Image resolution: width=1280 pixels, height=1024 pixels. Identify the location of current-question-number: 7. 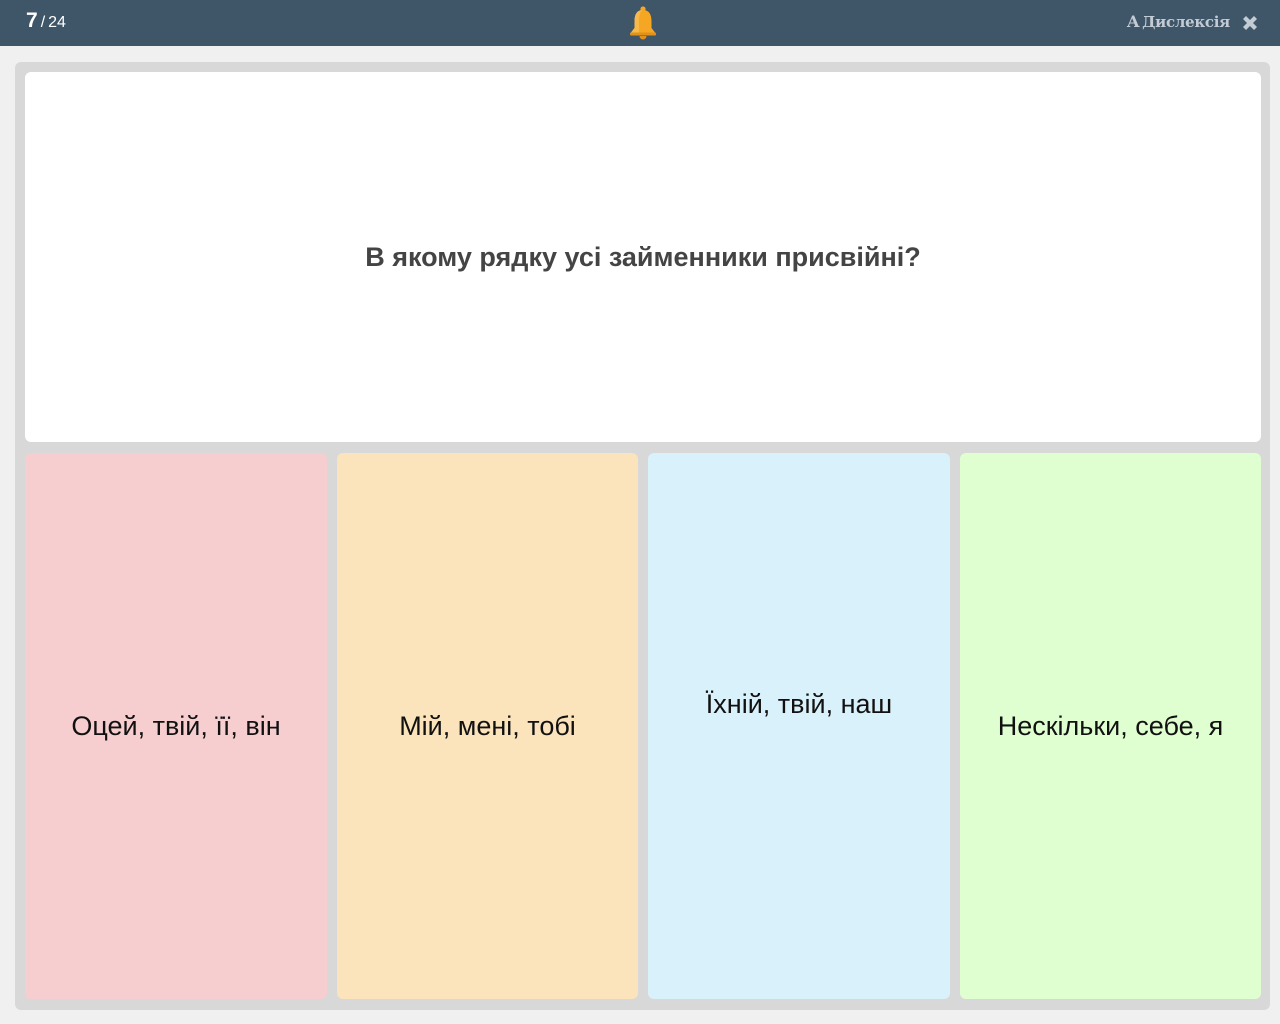
(32, 20).